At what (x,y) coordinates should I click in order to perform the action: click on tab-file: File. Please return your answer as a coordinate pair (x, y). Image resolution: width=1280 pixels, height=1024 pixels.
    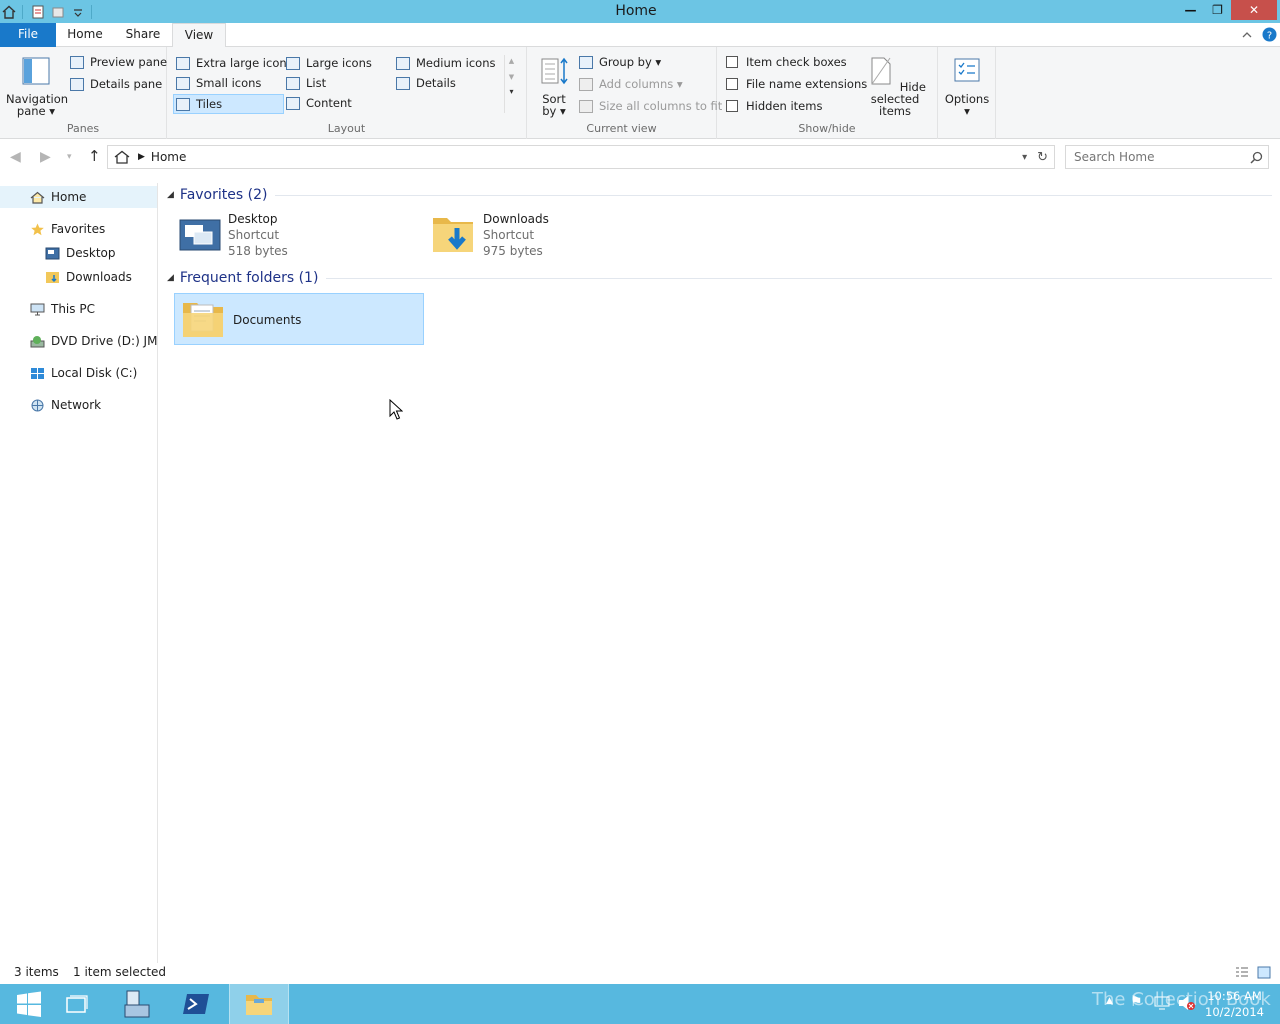
    Looking at the image, I should click on (28, 35).